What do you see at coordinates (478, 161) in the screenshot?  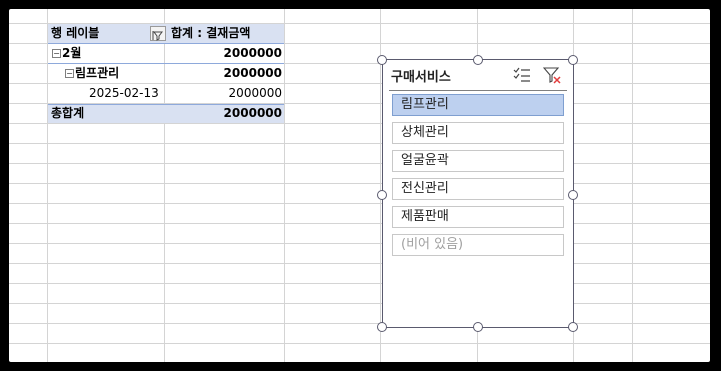 I see `slicer-item: 얼굴윤곽` at bounding box center [478, 161].